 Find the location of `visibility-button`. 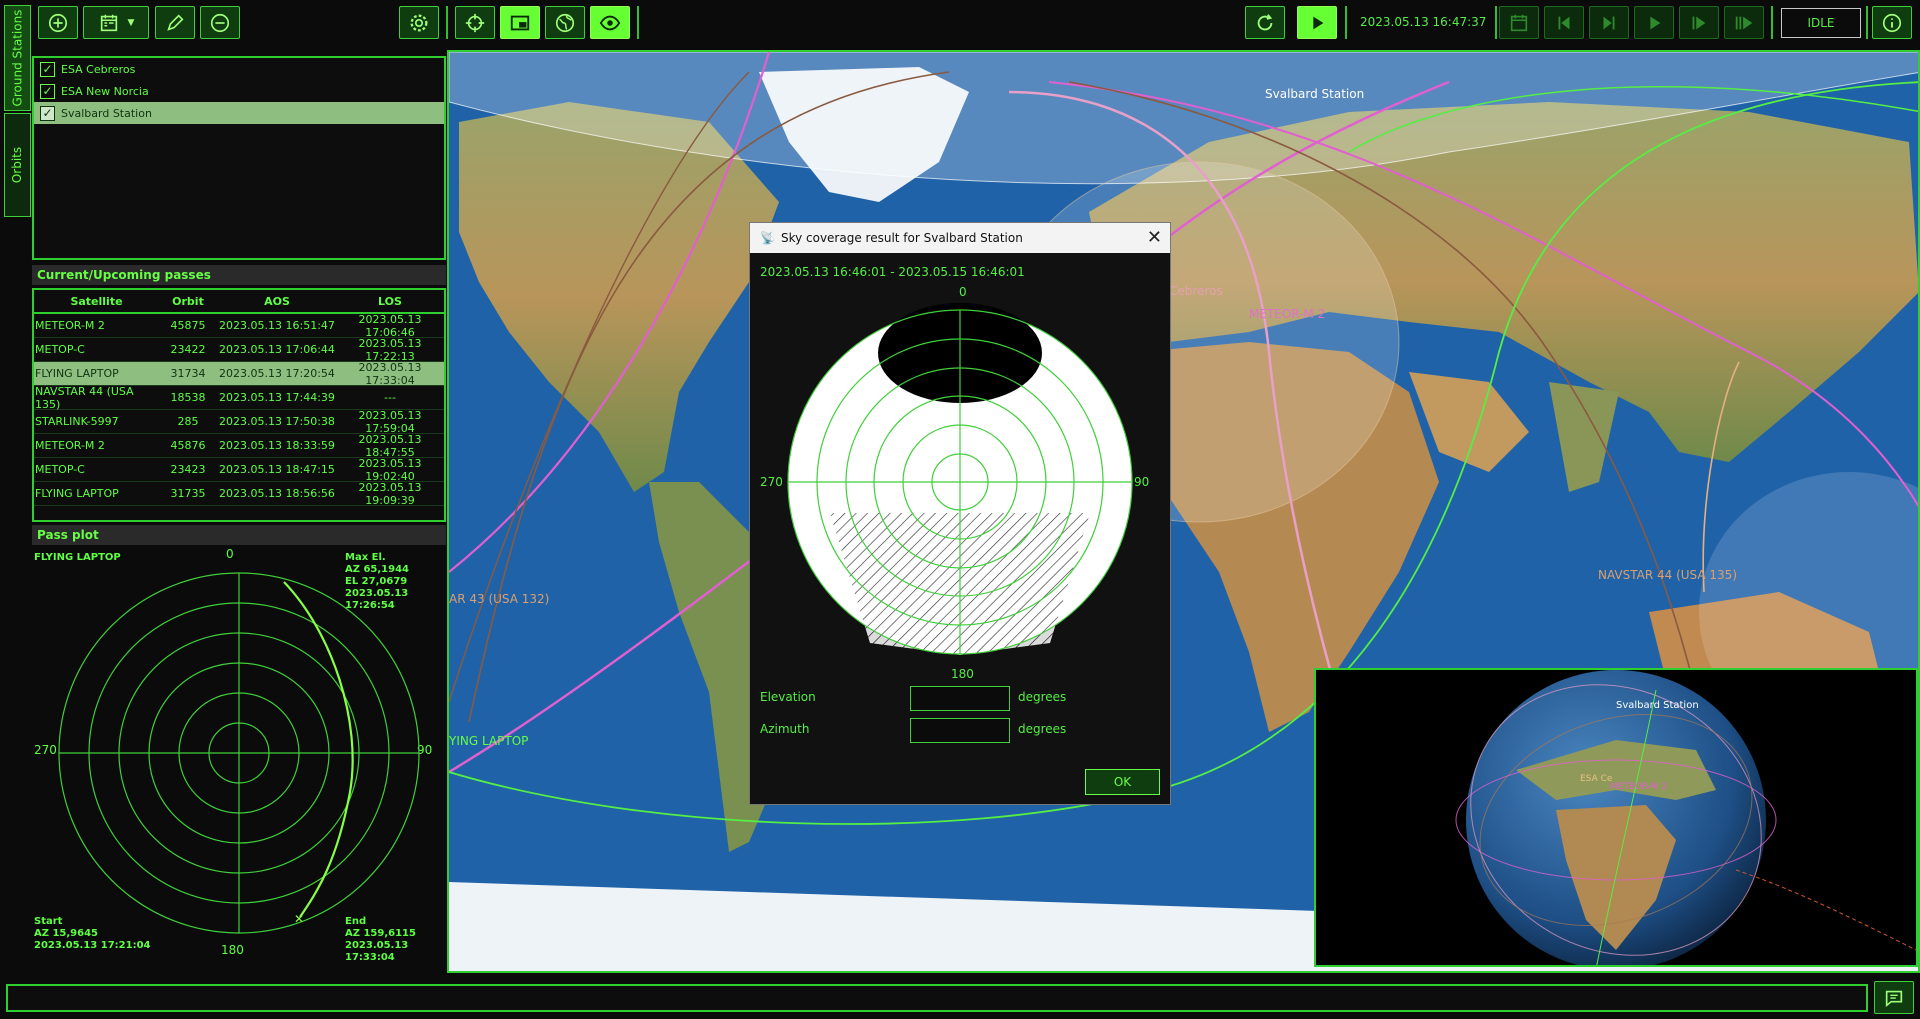

visibility-button is located at coordinates (610, 22).